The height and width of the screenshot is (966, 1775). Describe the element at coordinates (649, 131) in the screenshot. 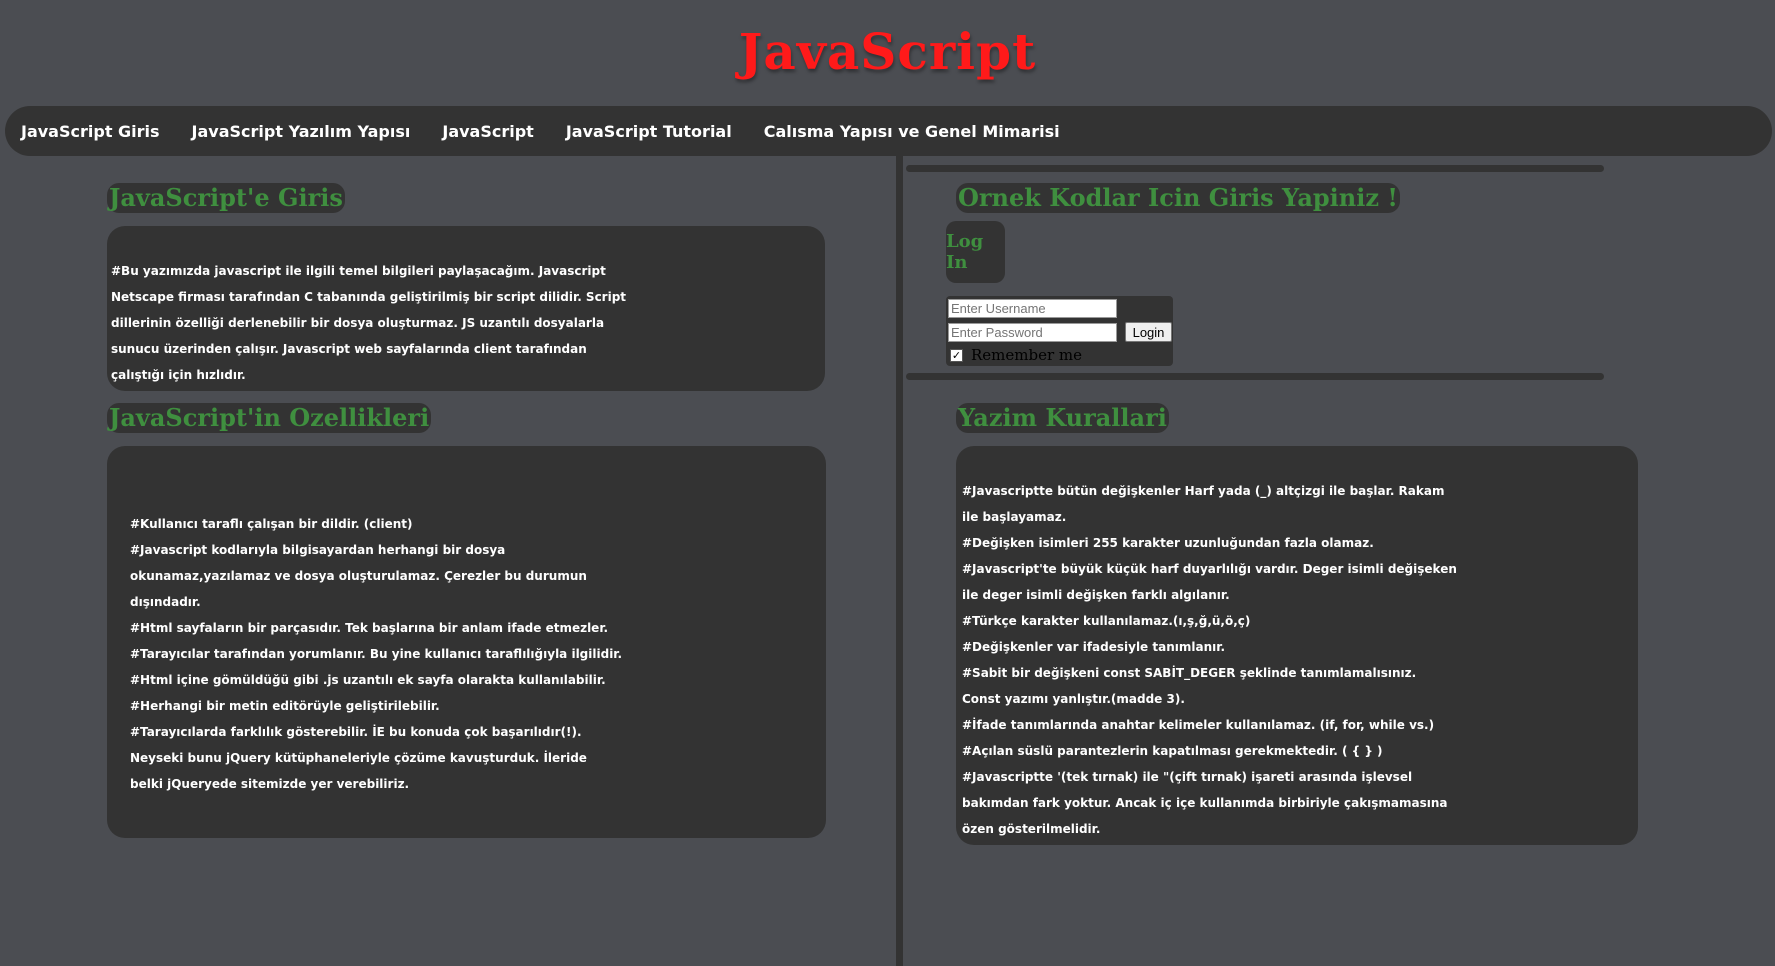

I see `nav-link-javascript-tutorial: JavaScript Tutorial` at that location.